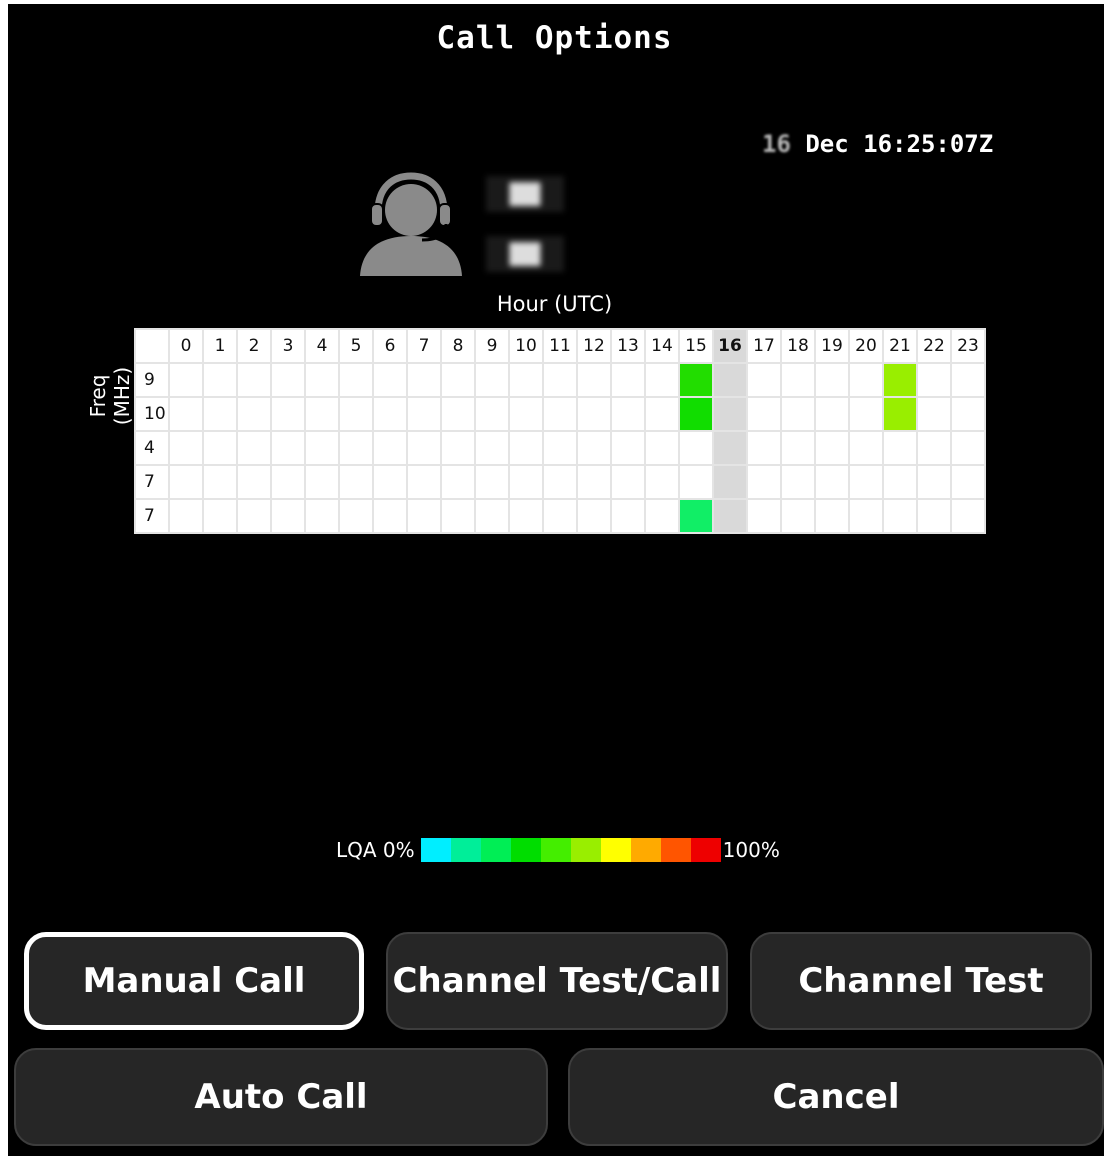 This screenshot has width=1109, height=1163. What do you see at coordinates (560, 414) in the screenshot?
I see `freq-row: 10` at bounding box center [560, 414].